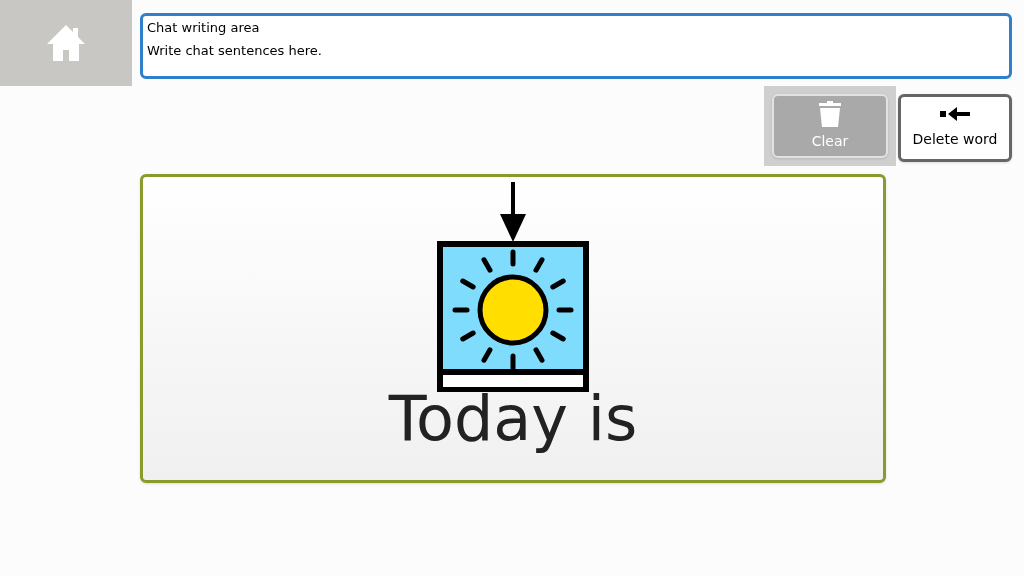  I want to click on home-button, so click(66, 43).